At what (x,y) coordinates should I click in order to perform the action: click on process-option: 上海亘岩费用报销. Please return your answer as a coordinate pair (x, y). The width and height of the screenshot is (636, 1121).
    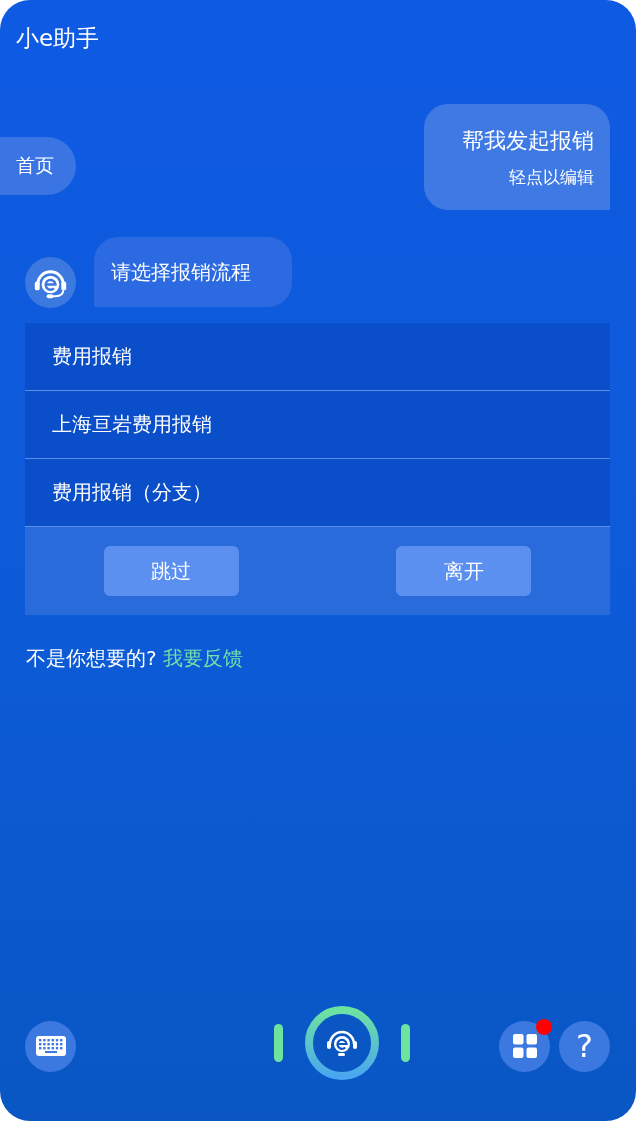
    Looking at the image, I should click on (317, 425).